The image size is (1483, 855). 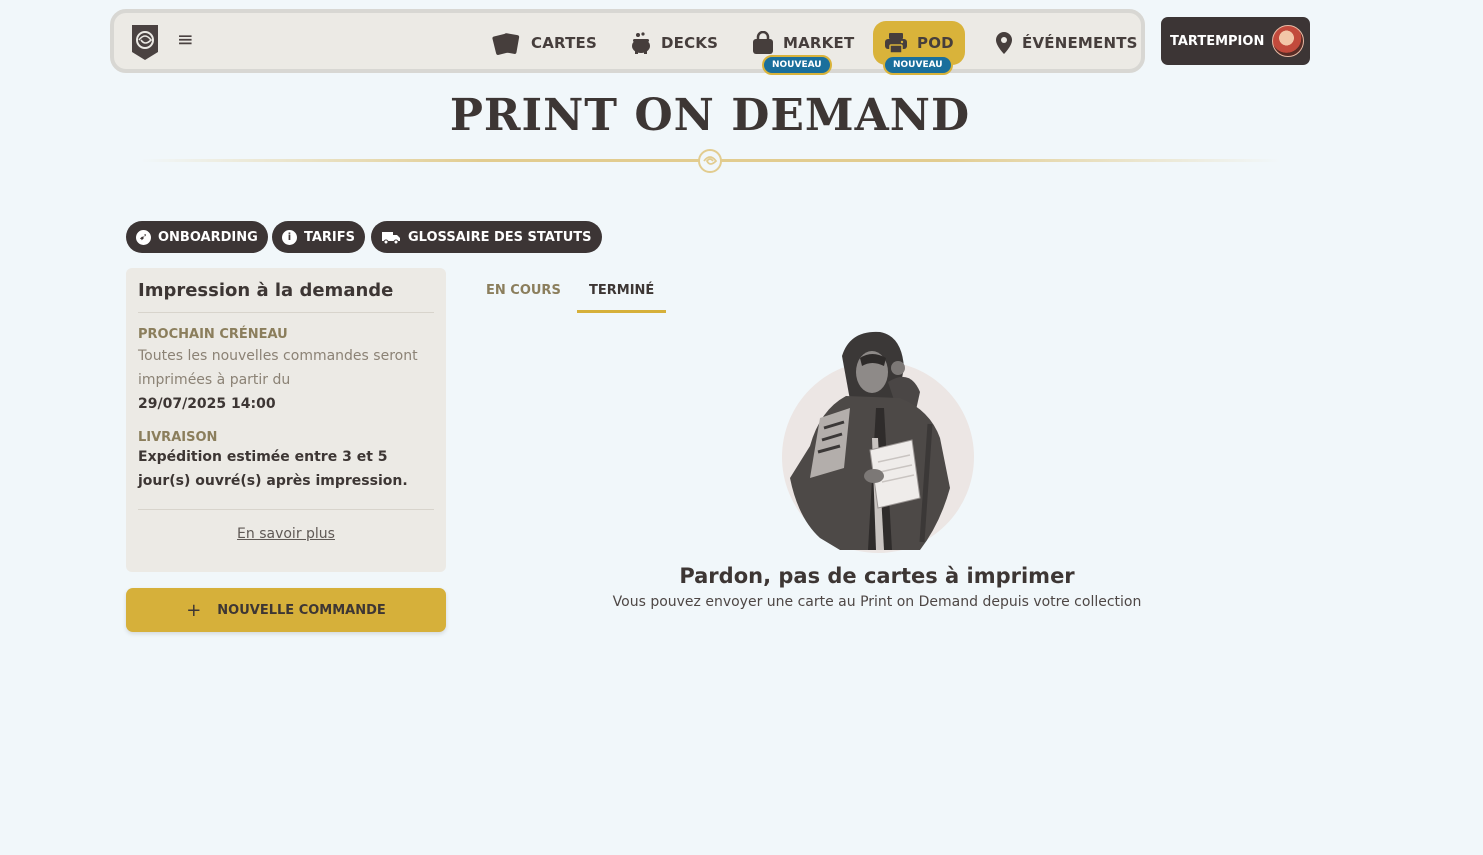 I want to click on onboarding-button: ➹ ONBOARDING, so click(x=197, y=237).